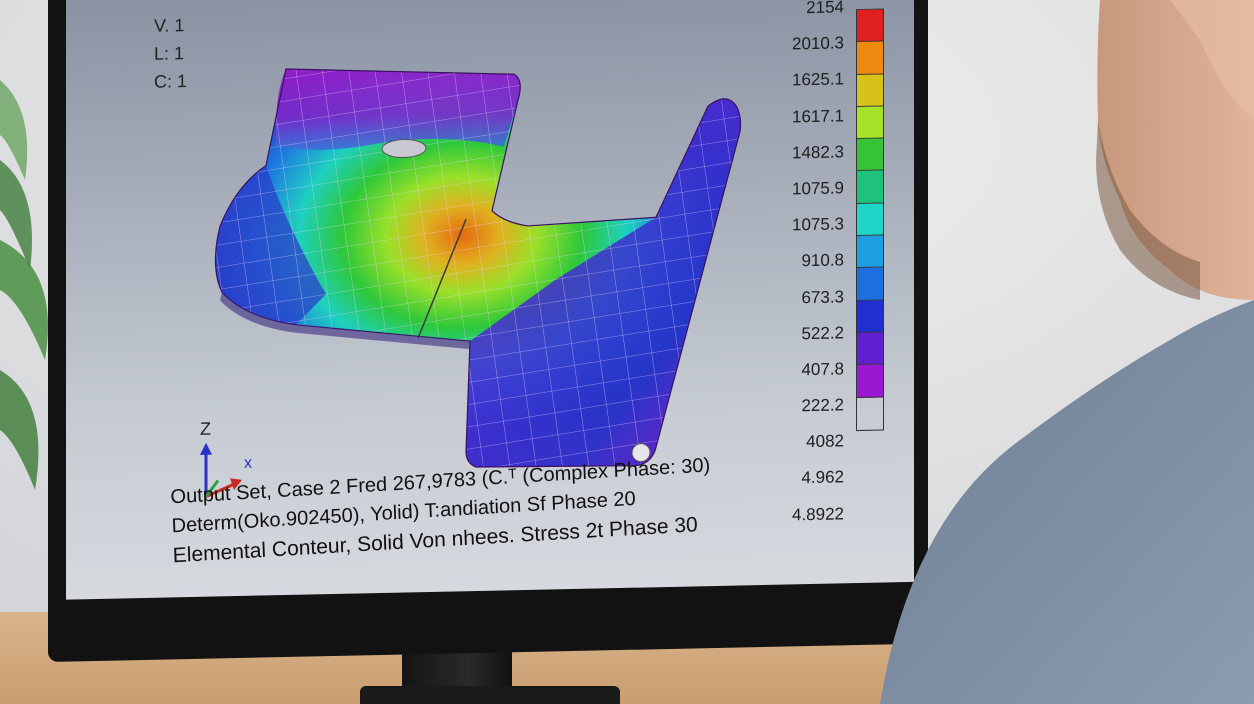 This screenshot has height=704, width=1254. Describe the element at coordinates (822, 260) in the screenshot. I see `legend-value: 910.8` at that location.